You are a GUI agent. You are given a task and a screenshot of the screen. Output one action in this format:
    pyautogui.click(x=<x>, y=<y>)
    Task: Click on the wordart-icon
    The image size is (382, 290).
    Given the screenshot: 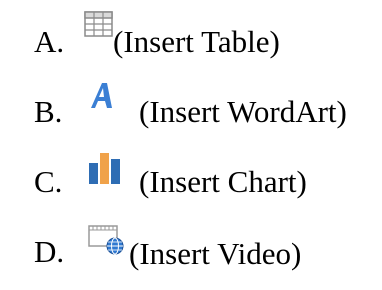 What is the action you would take?
    pyautogui.click(x=102, y=96)
    